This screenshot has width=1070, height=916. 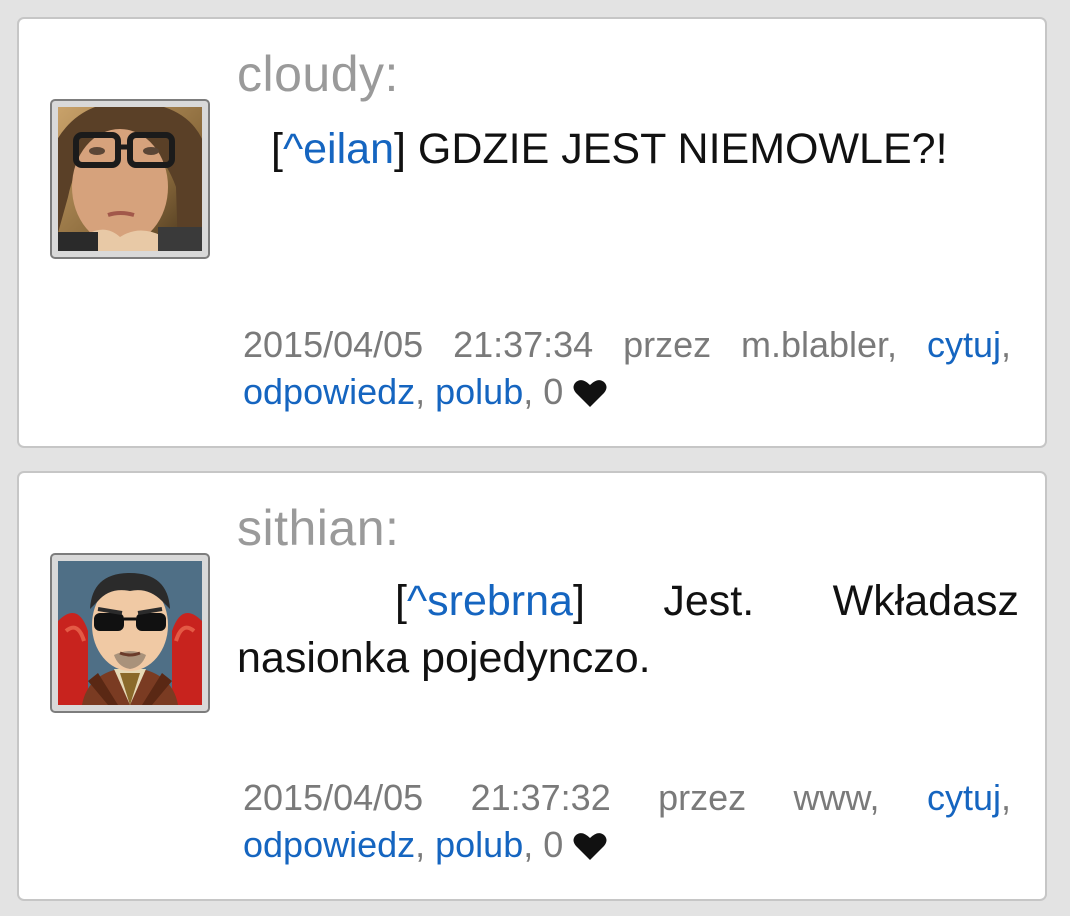 I want to click on reply-reference-link: ^eilan, so click(x=338, y=149).